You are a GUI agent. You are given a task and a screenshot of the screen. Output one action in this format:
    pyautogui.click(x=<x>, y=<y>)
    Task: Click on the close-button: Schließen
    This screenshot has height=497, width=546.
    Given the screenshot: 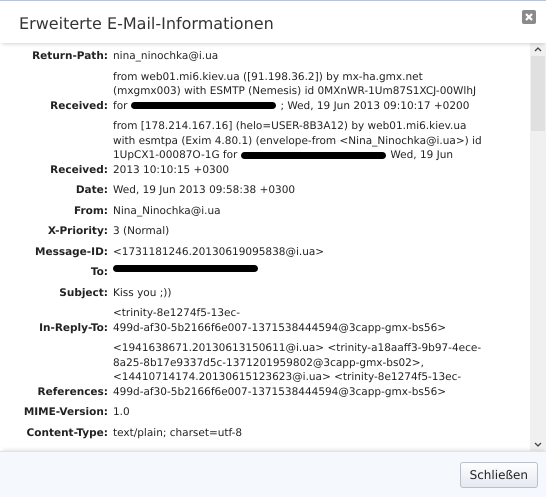 What is the action you would take?
    pyautogui.click(x=499, y=475)
    